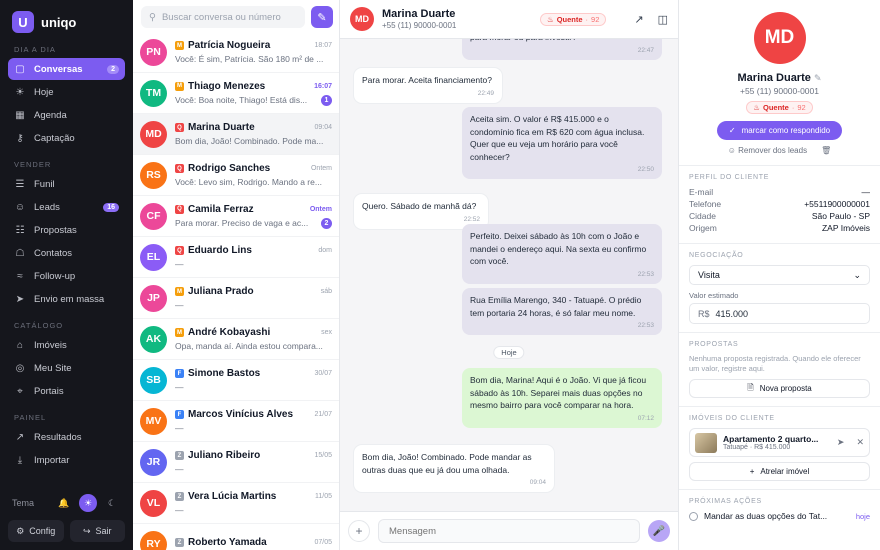 This screenshot has height=550, width=880. I want to click on field-value: +5511900000001, so click(837, 204).